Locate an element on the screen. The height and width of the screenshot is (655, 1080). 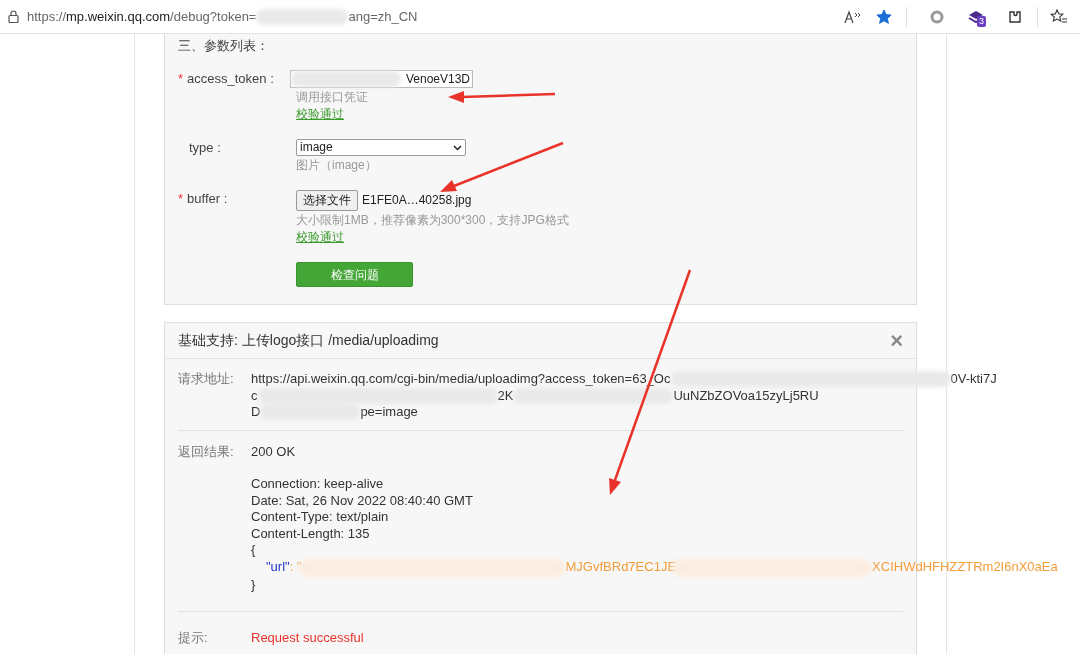
response-header: Content-Length: 135 is located at coordinates (311, 533).